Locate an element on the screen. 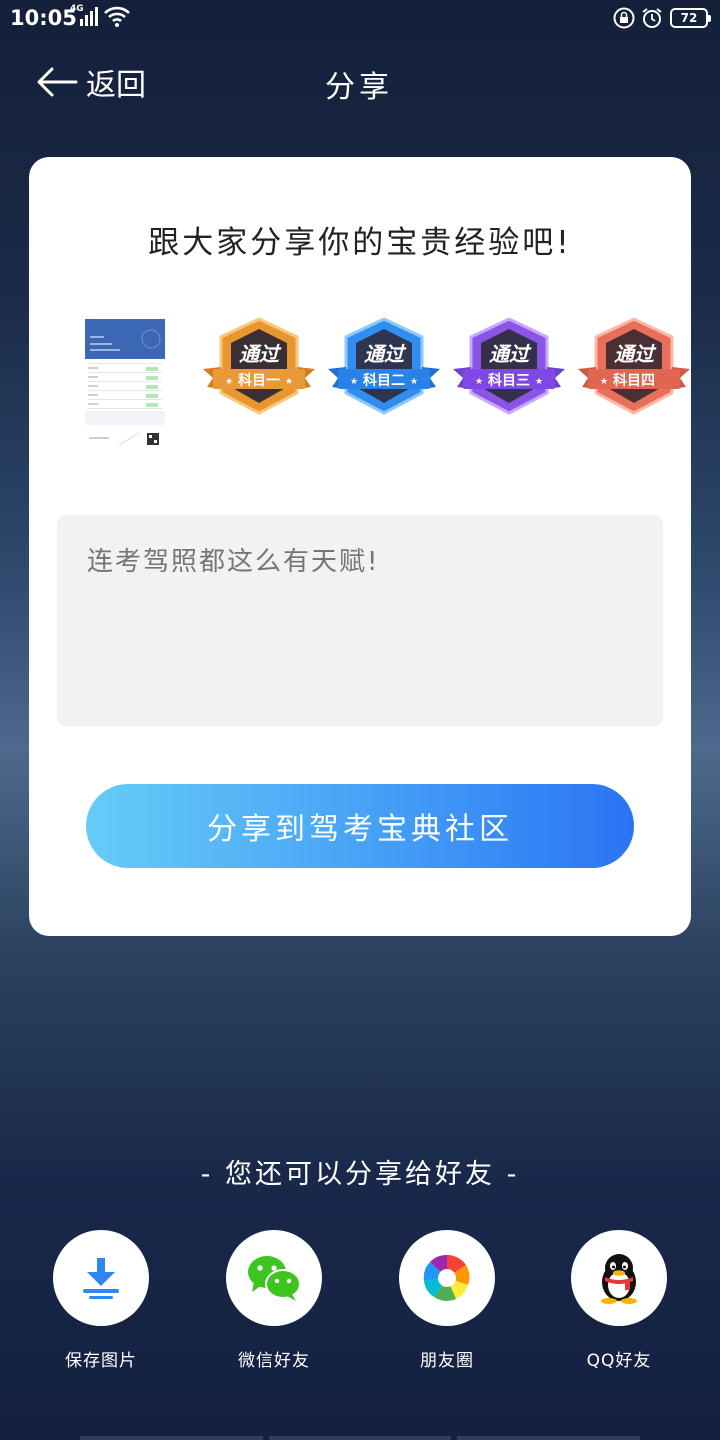 The height and width of the screenshot is (1440, 720). badge-bottom-text: 科目三 is located at coordinates (509, 380).